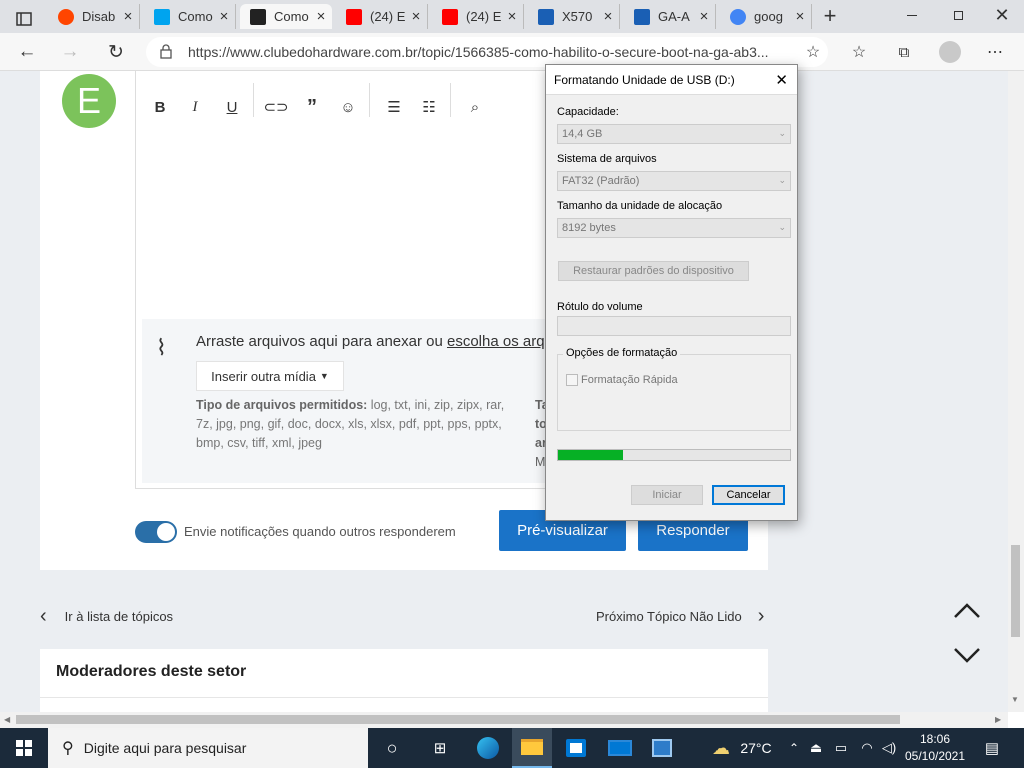 This screenshot has height=768, width=1024. What do you see at coordinates (312, 107) in the screenshot?
I see `quote-icon: ”` at bounding box center [312, 107].